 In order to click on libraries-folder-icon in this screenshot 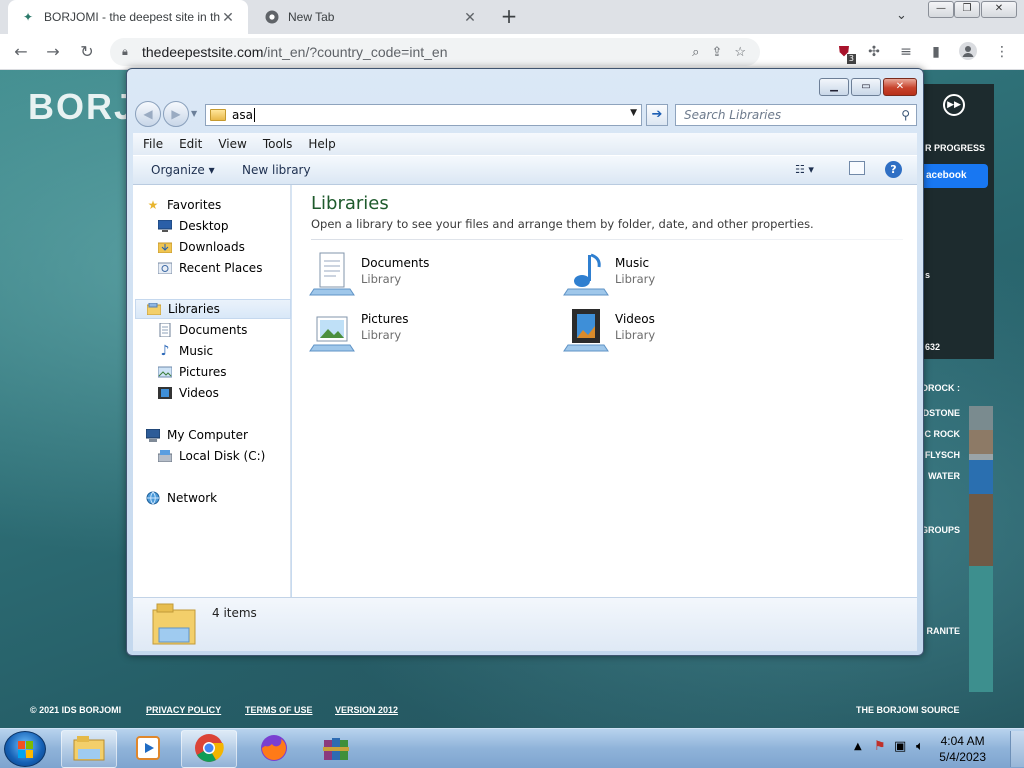, I will do `click(174, 625)`.